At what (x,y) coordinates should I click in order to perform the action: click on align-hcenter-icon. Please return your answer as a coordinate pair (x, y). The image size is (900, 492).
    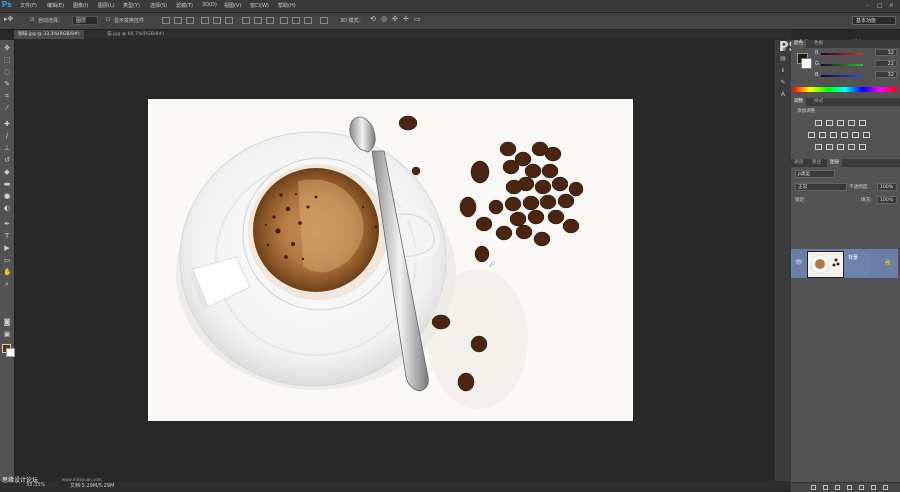
    Looking at the image, I should click on (217, 20).